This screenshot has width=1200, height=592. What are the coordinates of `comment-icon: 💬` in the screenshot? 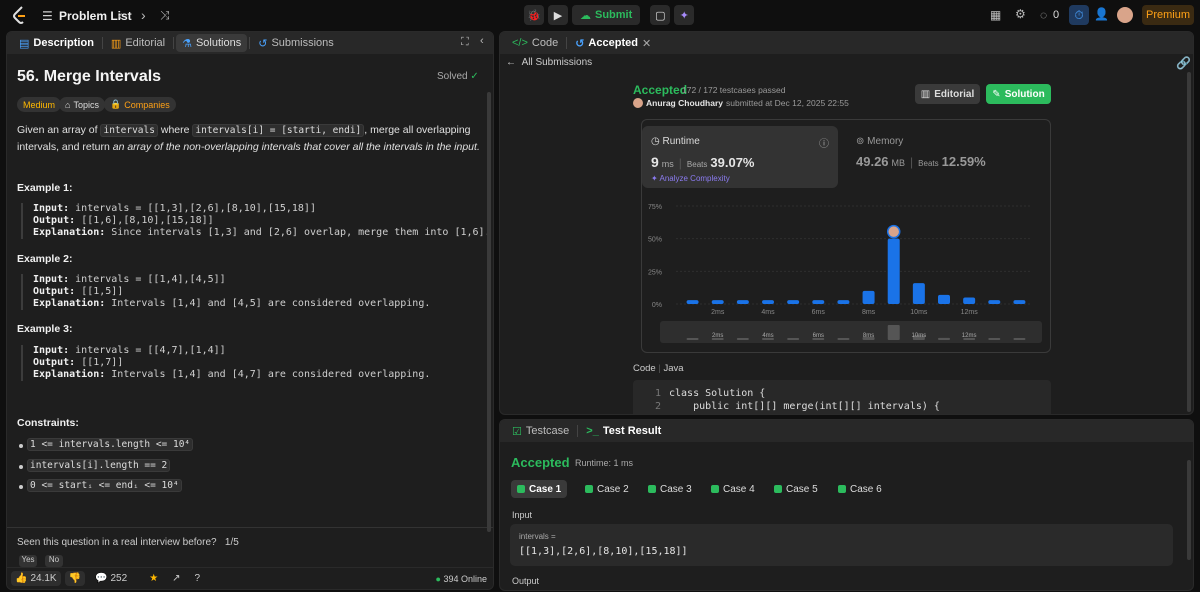 It's located at (101, 578).